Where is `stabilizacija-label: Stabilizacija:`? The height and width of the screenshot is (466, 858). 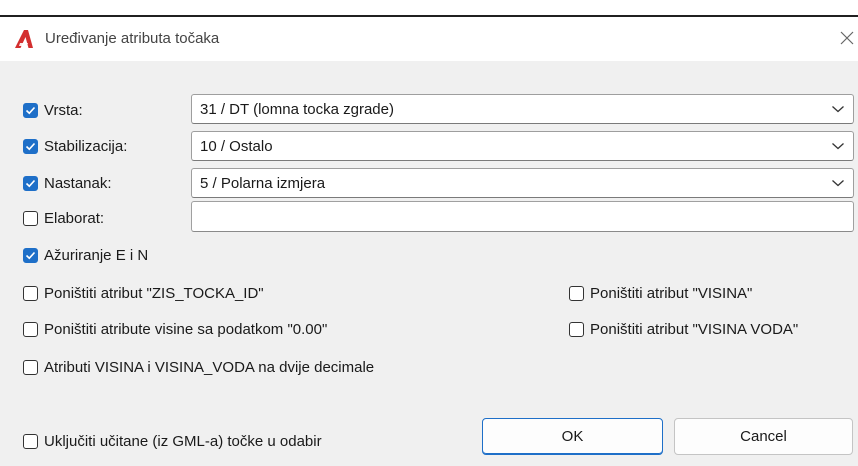
stabilizacija-label: Stabilizacija: is located at coordinates (86, 146).